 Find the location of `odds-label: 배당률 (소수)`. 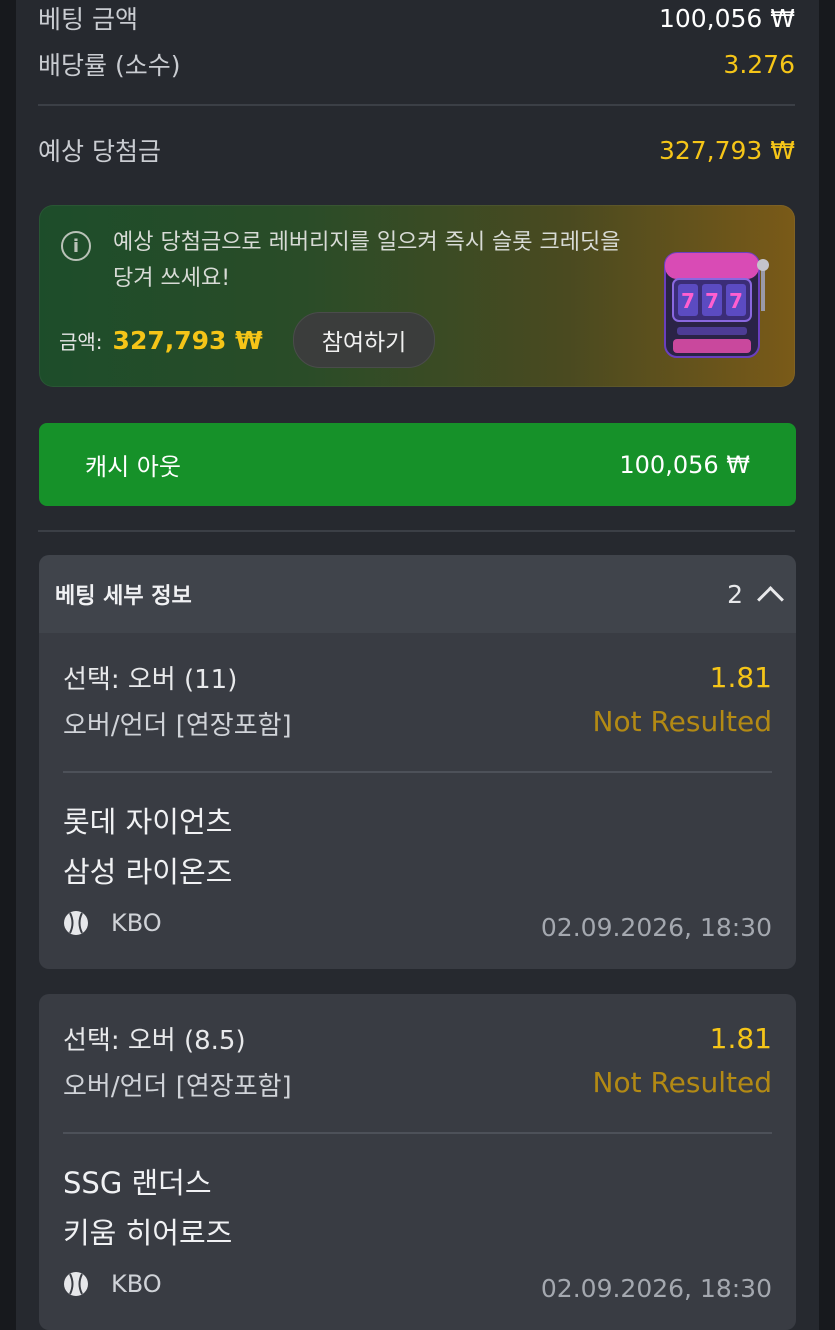

odds-label: 배당률 (소수) is located at coordinates (109, 65).